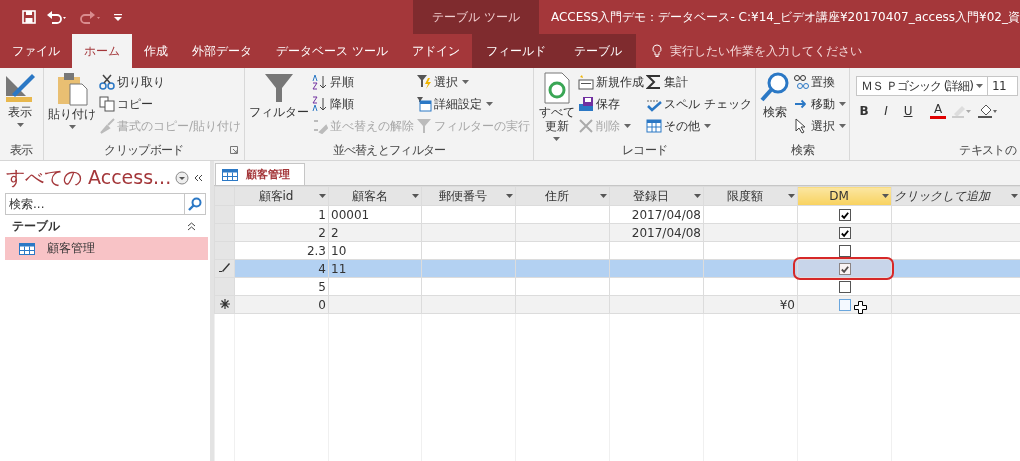 This screenshot has height=461, width=1020. What do you see at coordinates (320, 82) in the screenshot?
I see `sort-ascending-icon` at bounding box center [320, 82].